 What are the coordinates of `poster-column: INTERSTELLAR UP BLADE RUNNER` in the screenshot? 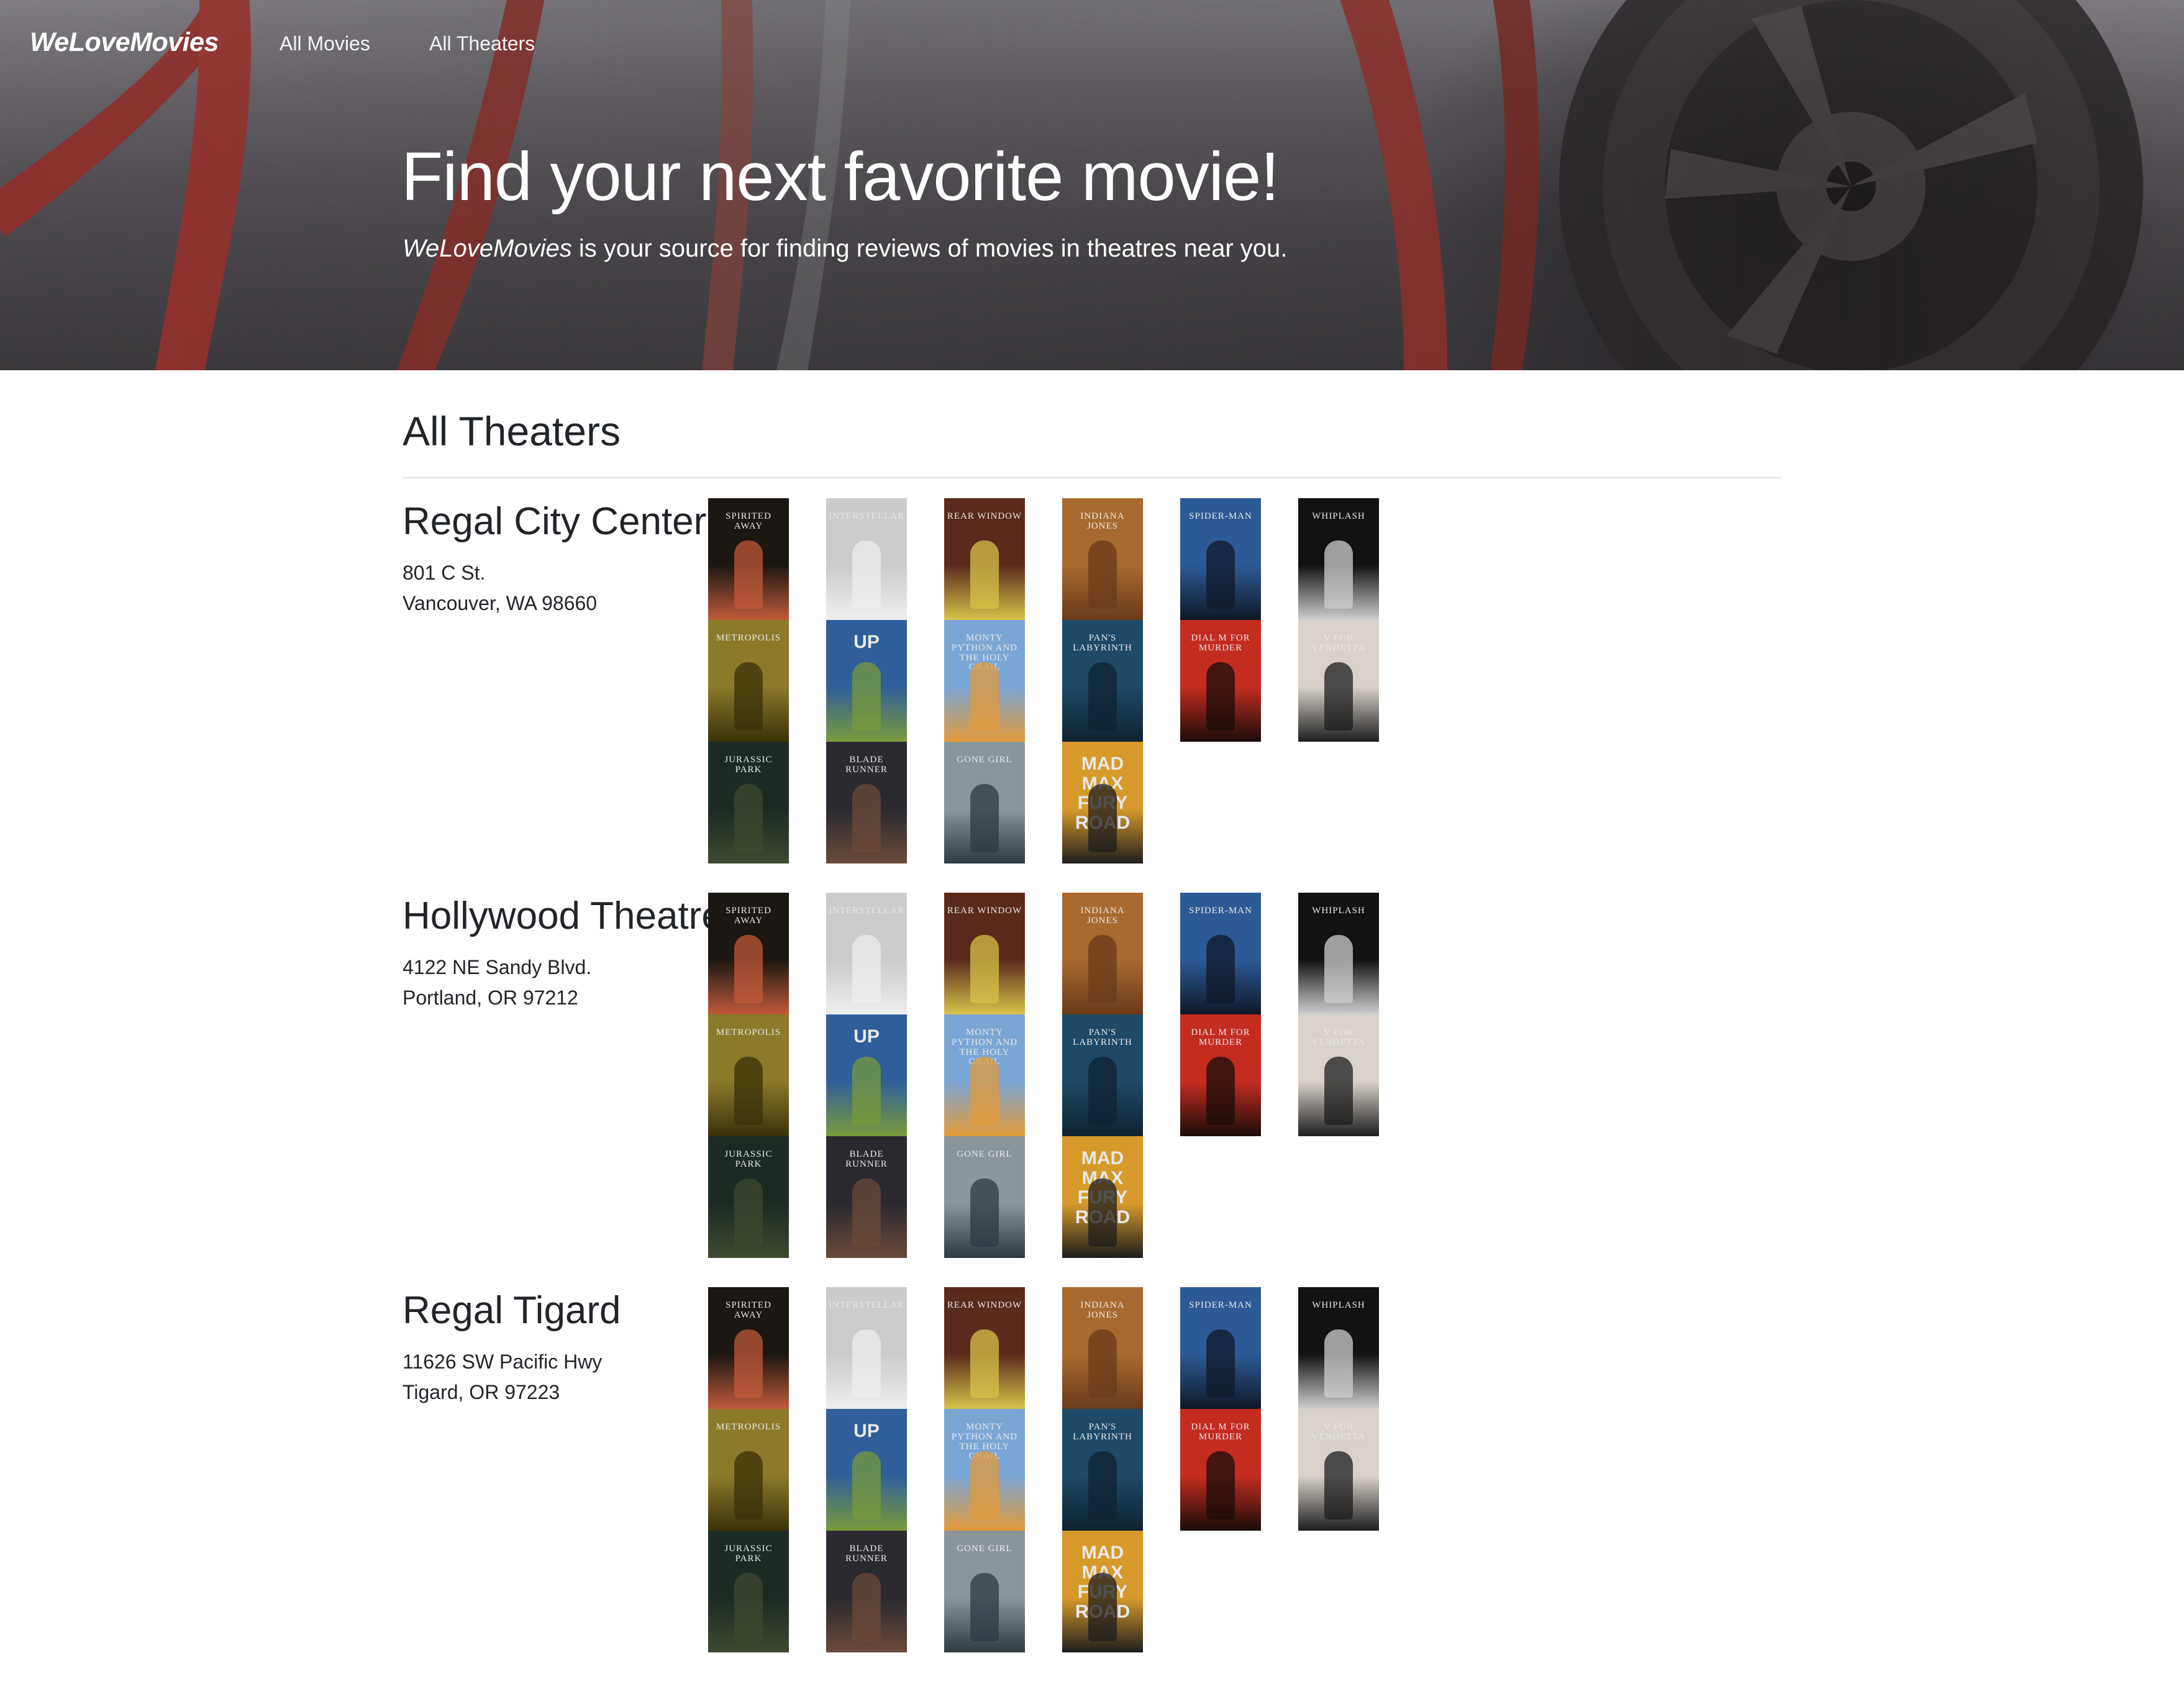 It's located at (866, 680).